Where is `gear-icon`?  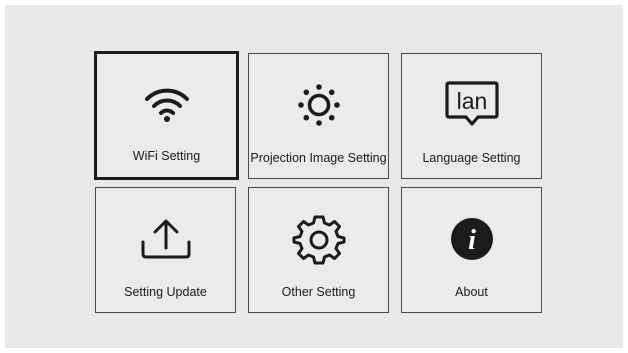 gear-icon is located at coordinates (318, 240).